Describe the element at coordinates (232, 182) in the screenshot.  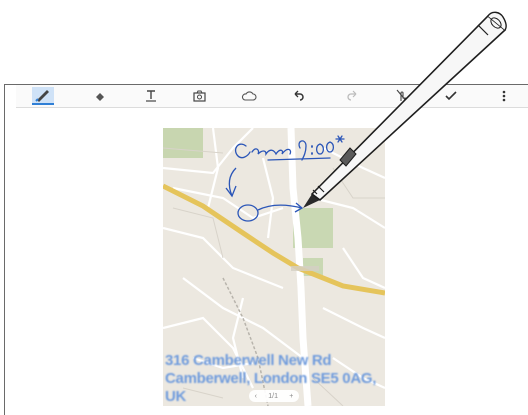
I see `arrow-annotation` at that location.